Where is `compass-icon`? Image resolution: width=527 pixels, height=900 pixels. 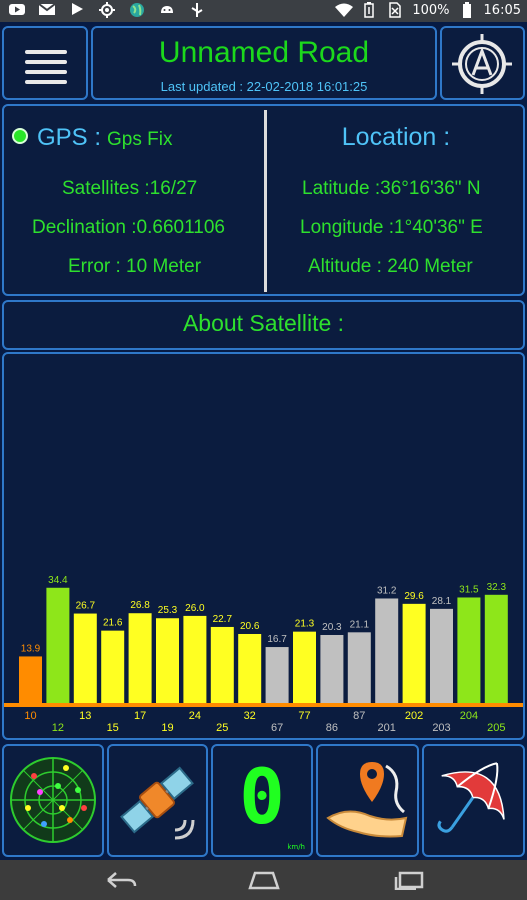
compass-icon is located at coordinates (482, 64).